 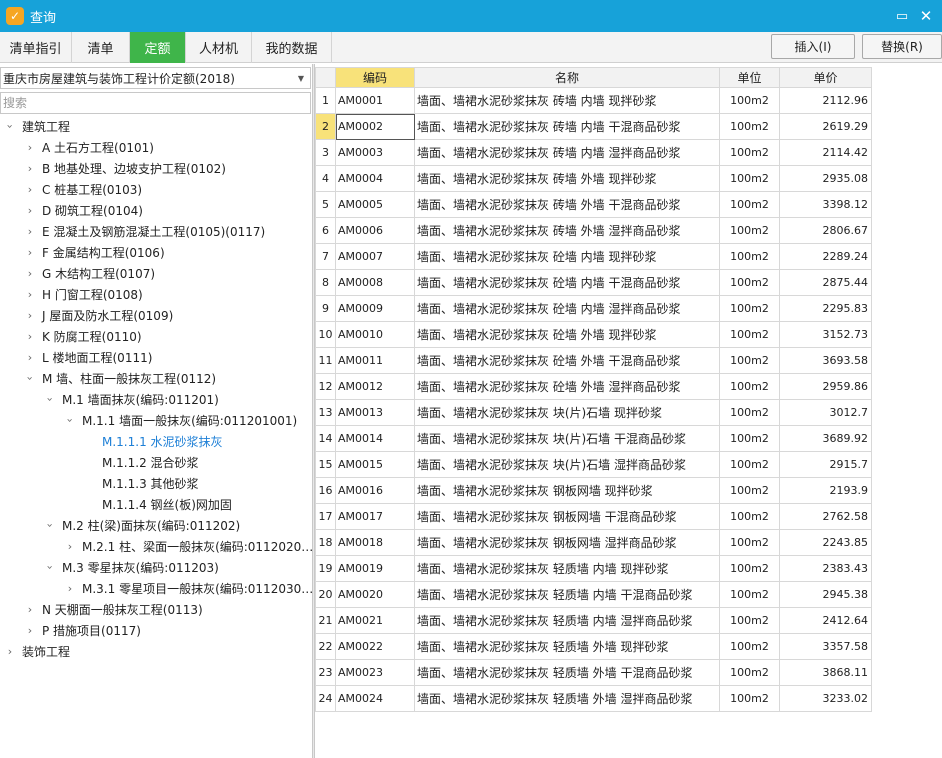 What do you see at coordinates (89, 273) in the screenshot?
I see `tree-node: › G 木结构工程(0107)` at bounding box center [89, 273].